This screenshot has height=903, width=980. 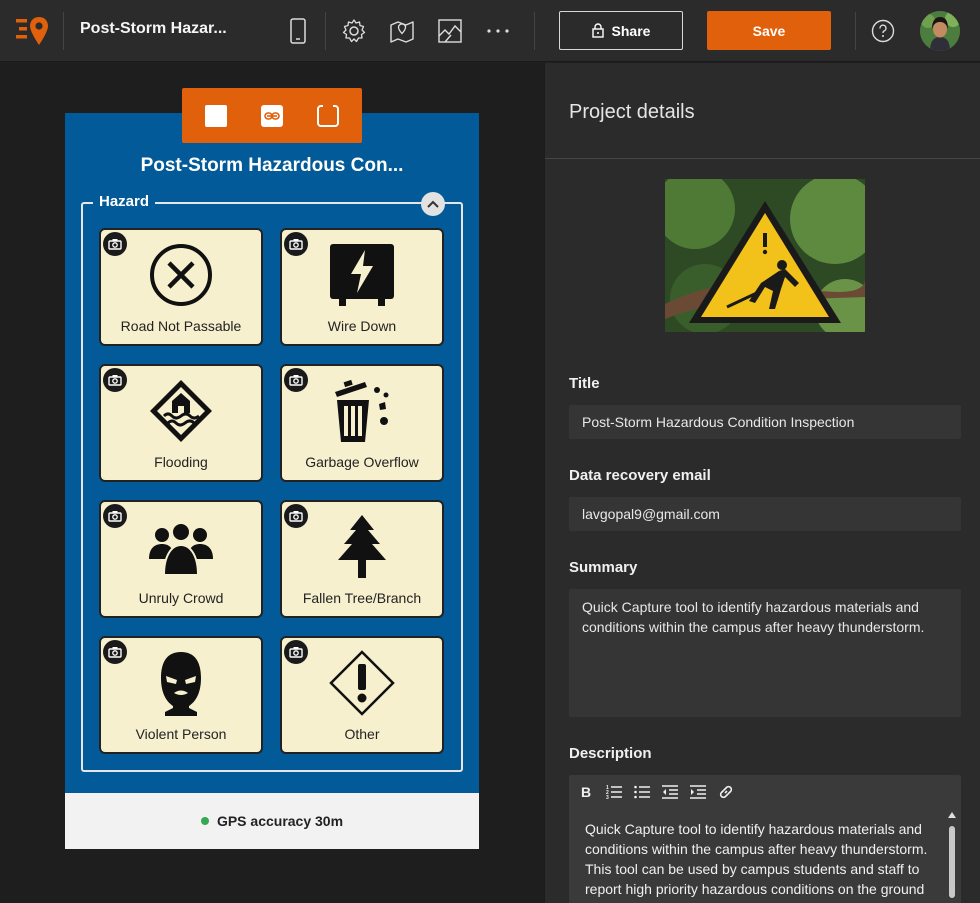 I want to click on gps-status-bar: GPS accuracy 30m, so click(x=272, y=821).